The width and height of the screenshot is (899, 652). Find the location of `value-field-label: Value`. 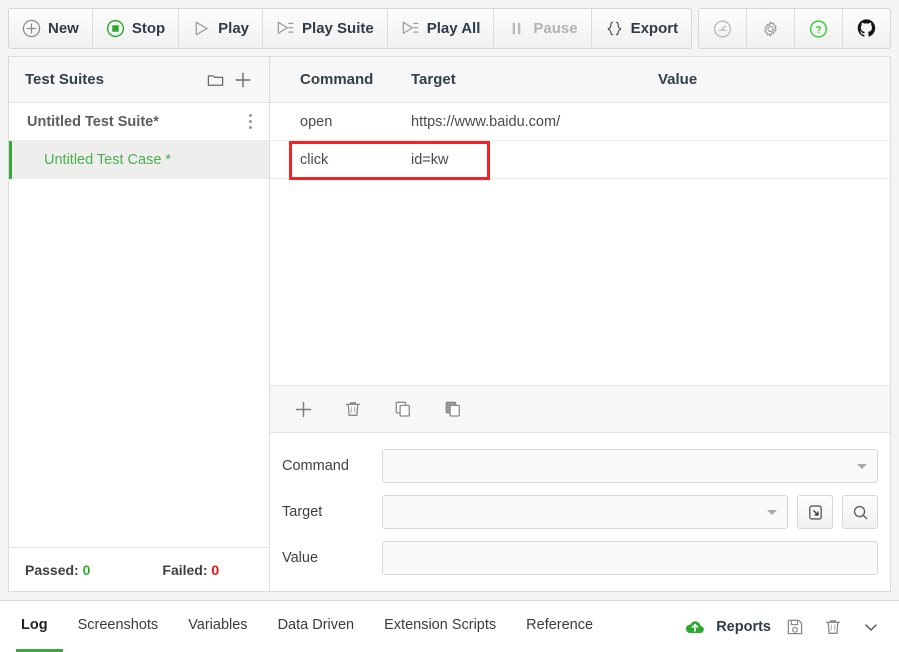

value-field-label: Value is located at coordinates (300, 558).